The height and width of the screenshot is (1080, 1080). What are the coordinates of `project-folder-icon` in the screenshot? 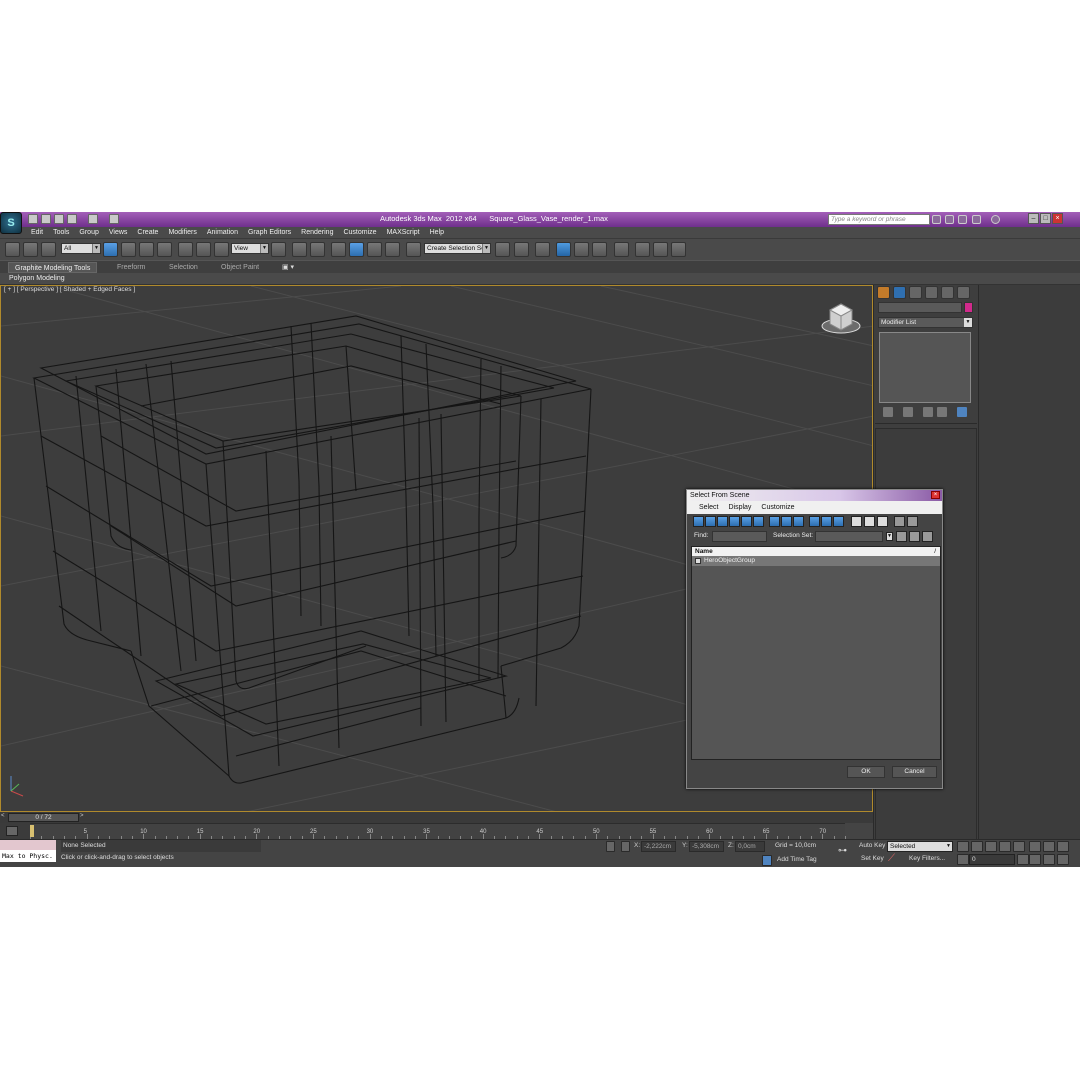 It's located at (114, 219).